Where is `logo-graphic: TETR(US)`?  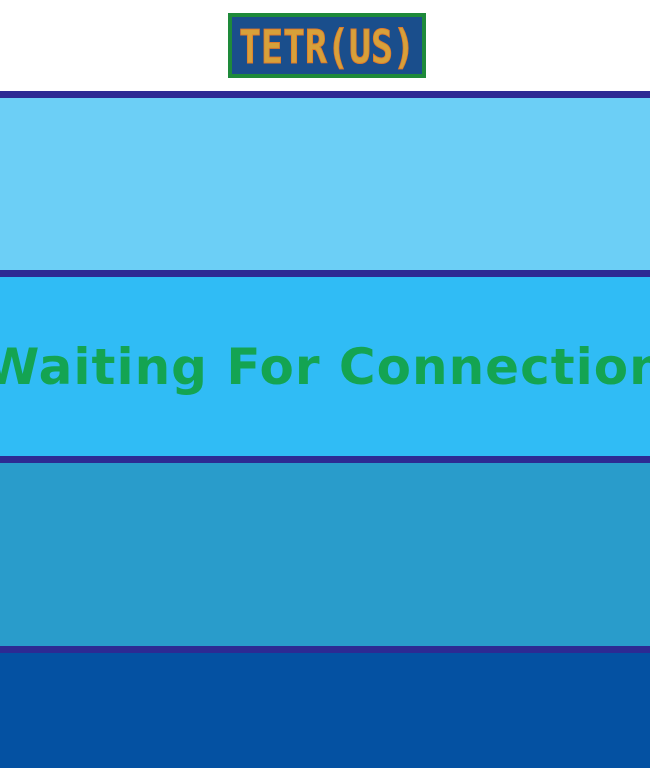
logo-graphic: TETR(US) is located at coordinates (327, 45).